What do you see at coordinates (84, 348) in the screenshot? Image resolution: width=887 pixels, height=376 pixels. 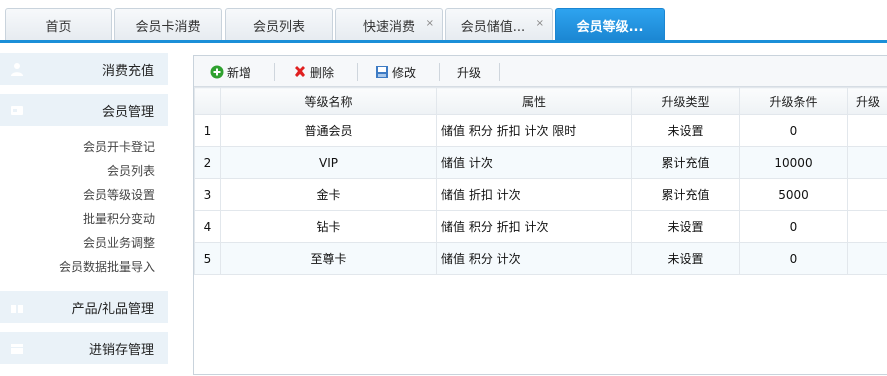 I see `sidebar-section-inventory: 进销存管理` at bounding box center [84, 348].